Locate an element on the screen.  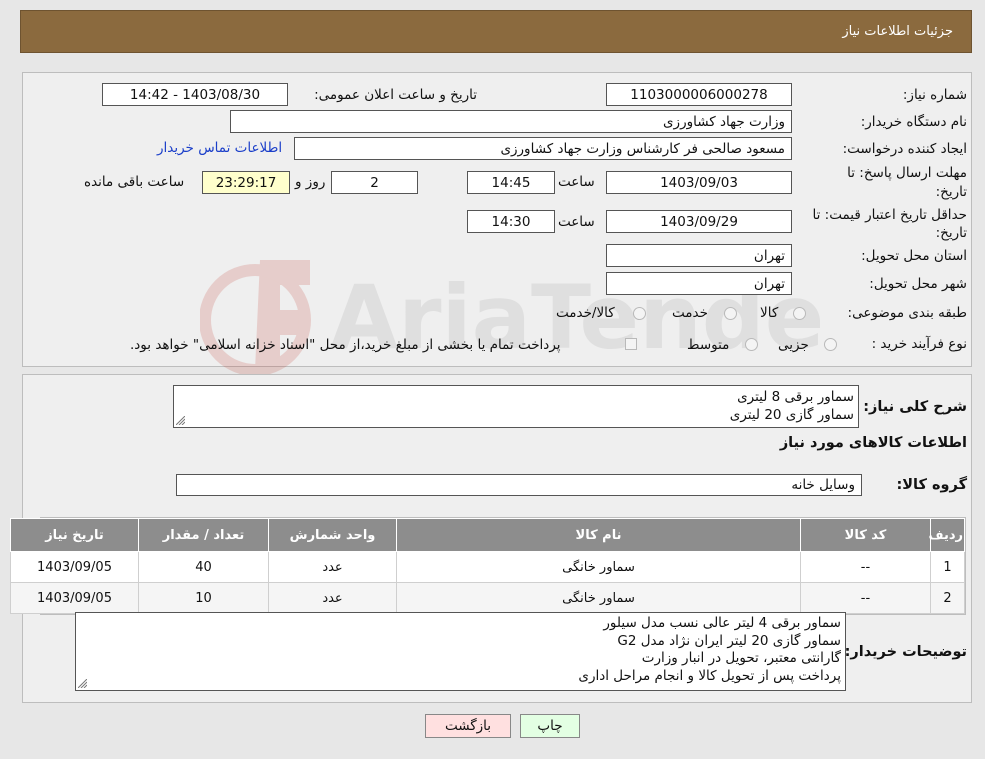
category-radio-service is located at coordinates (730, 313).